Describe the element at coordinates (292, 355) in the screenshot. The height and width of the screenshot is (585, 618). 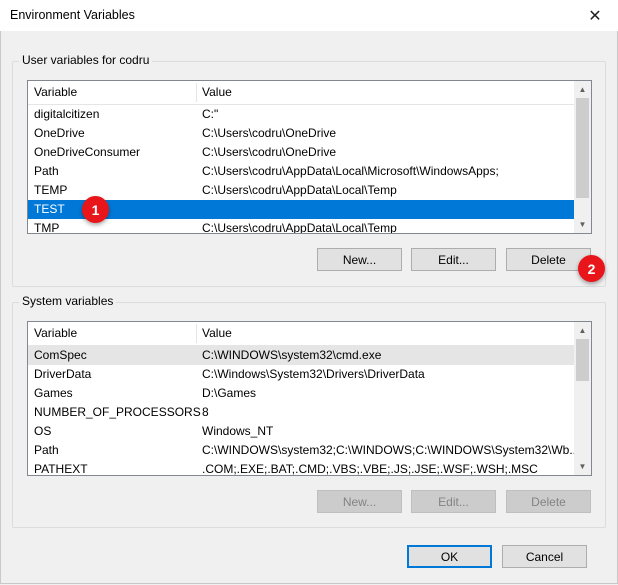
I see `variable-value: C:\WINDOWS\system32\cmd.exe` at that location.